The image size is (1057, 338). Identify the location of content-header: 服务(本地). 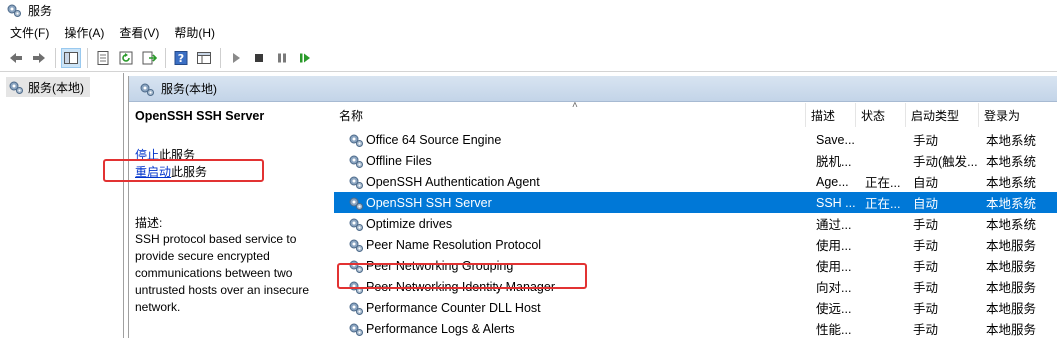
(593, 89).